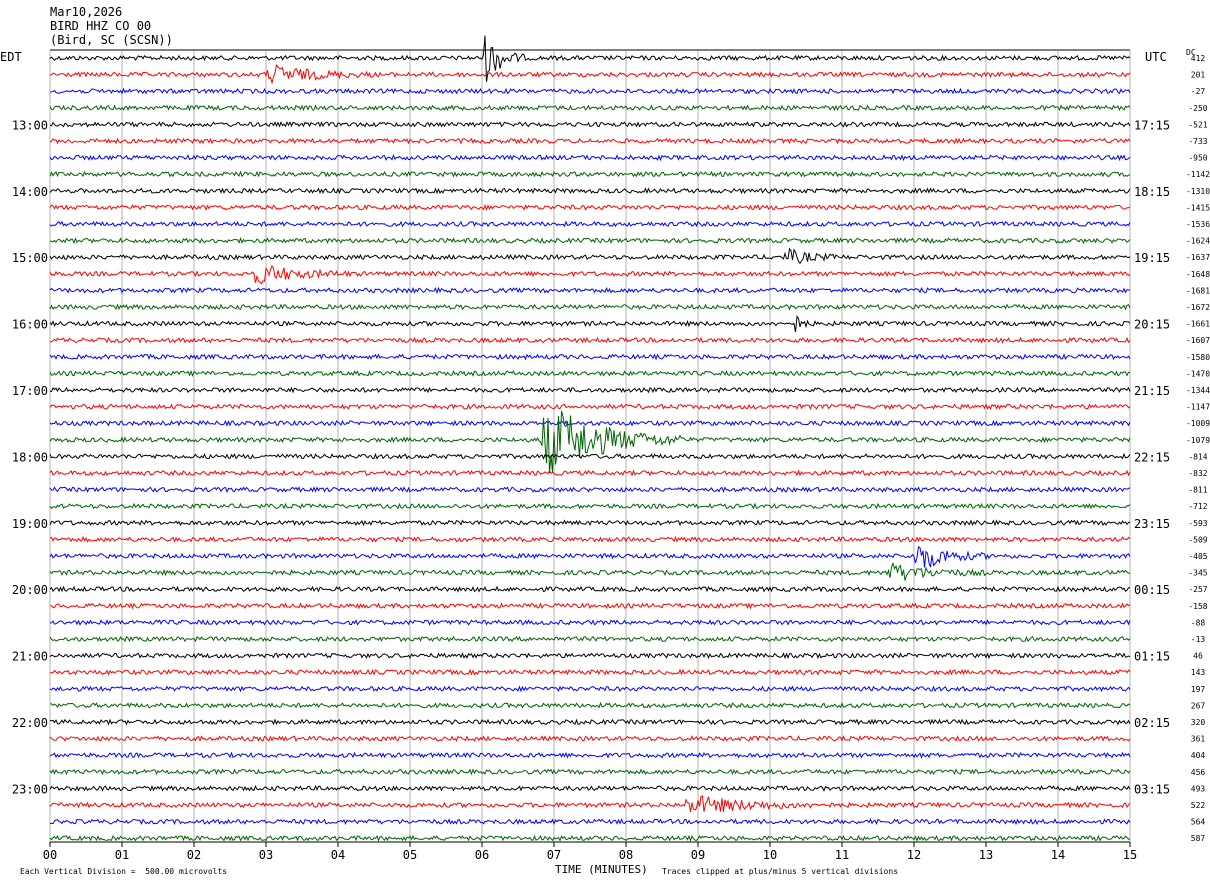  What do you see at coordinates (30, 192) in the screenshot?
I see `edt-time-label: 14:00` at bounding box center [30, 192].